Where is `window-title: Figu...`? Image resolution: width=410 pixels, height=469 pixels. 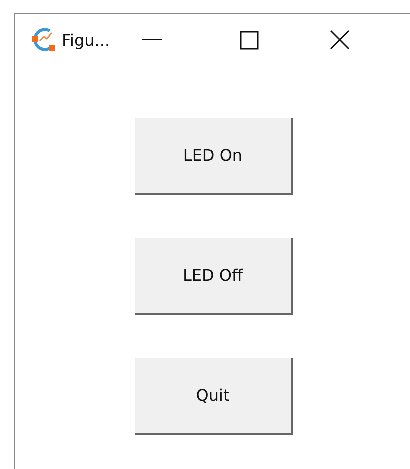
window-title: Figu... is located at coordinates (87, 40).